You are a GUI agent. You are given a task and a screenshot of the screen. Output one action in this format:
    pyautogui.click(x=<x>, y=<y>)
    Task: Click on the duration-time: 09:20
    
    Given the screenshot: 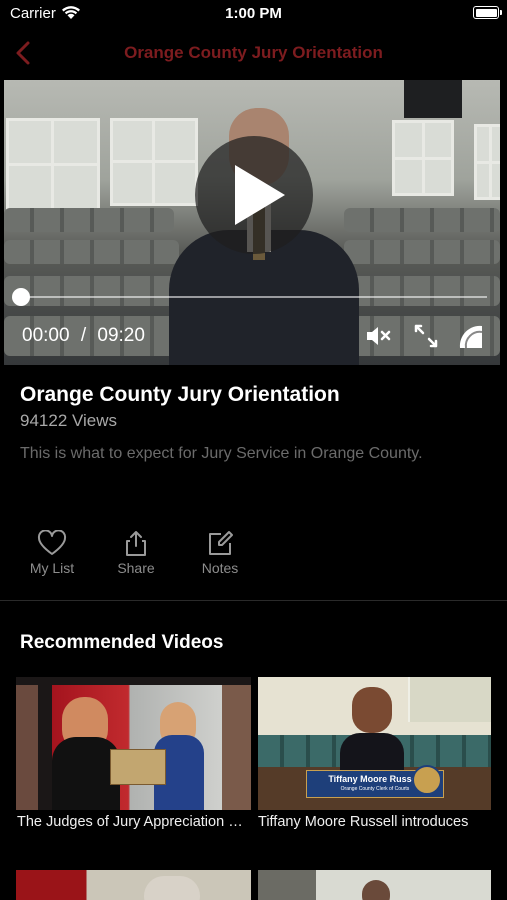 What is the action you would take?
    pyautogui.click(x=121, y=335)
    